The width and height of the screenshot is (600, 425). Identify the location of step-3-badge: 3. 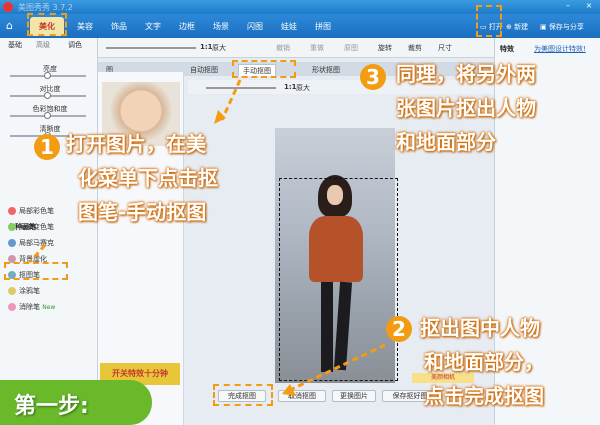
(373, 77).